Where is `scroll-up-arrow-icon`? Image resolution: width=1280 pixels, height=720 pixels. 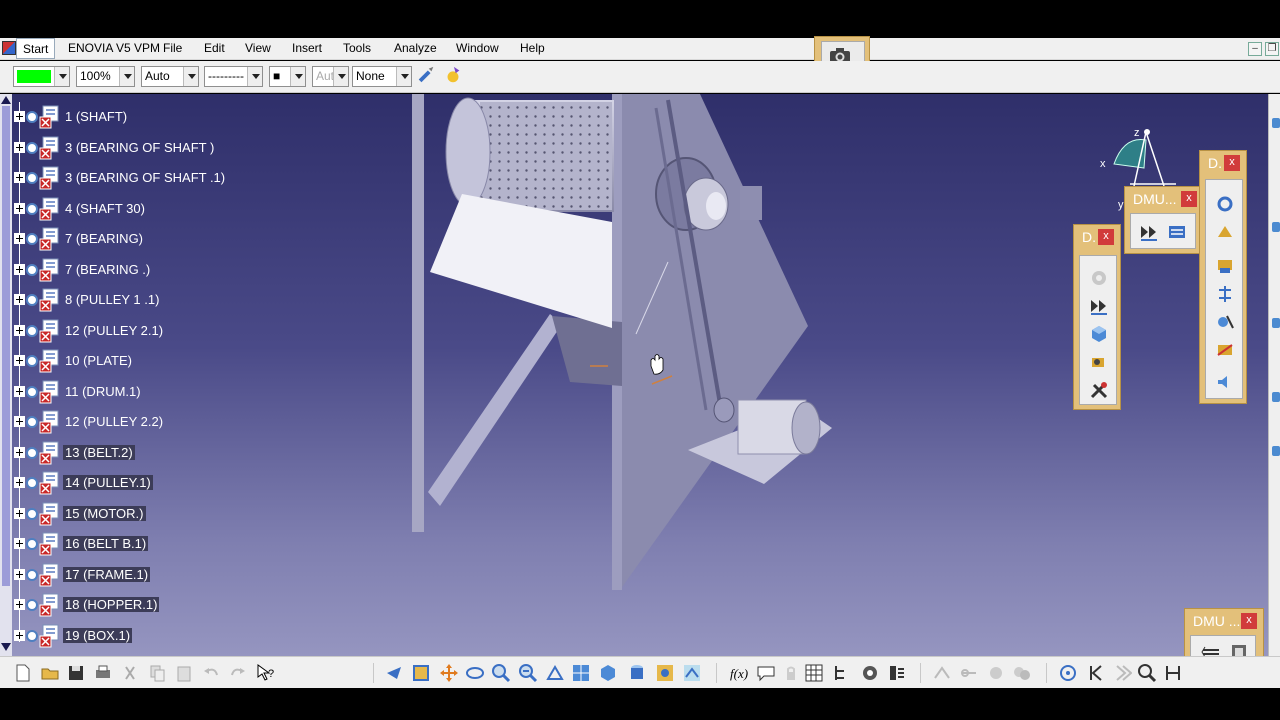 scroll-up-arrow-icon is located at coordinates (6, 100).